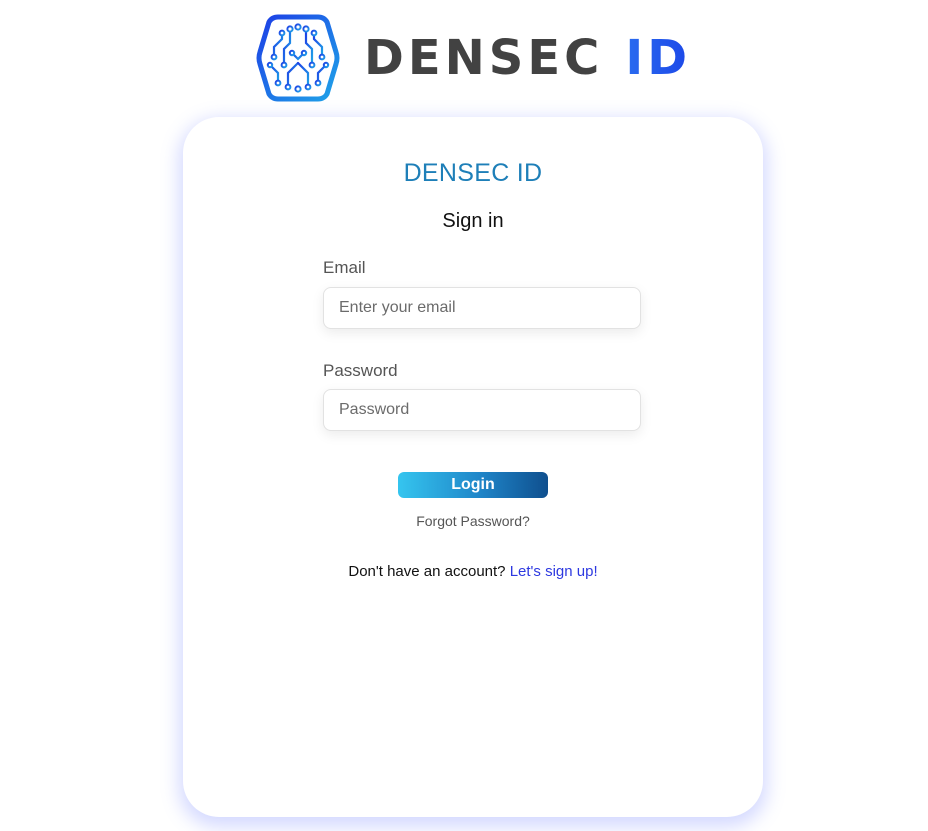  I want to click on email-label: Email, so click(344, 267).